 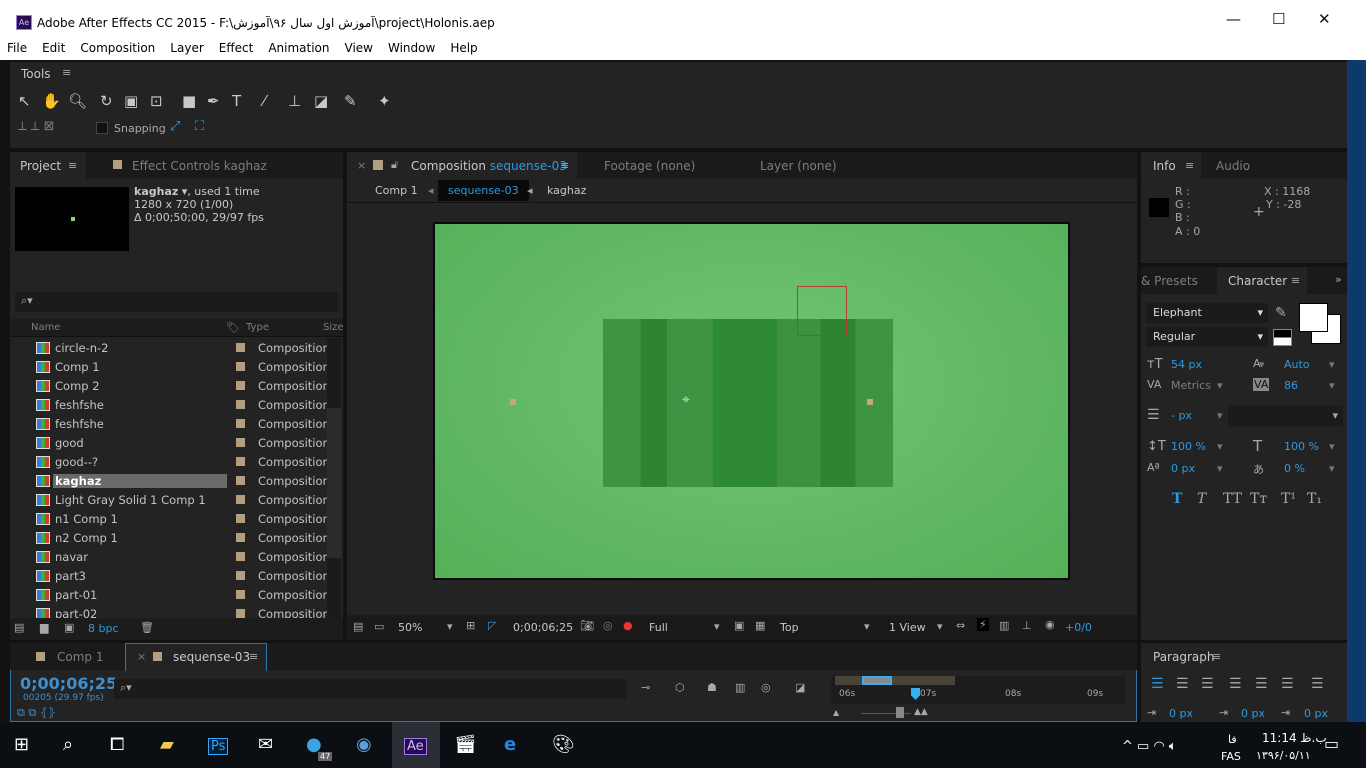 What do you see at coordinates (156, 101) in the screenshot?
I see `pan-behind-tool-icon: ⊡` at bounding box center [156, 101].